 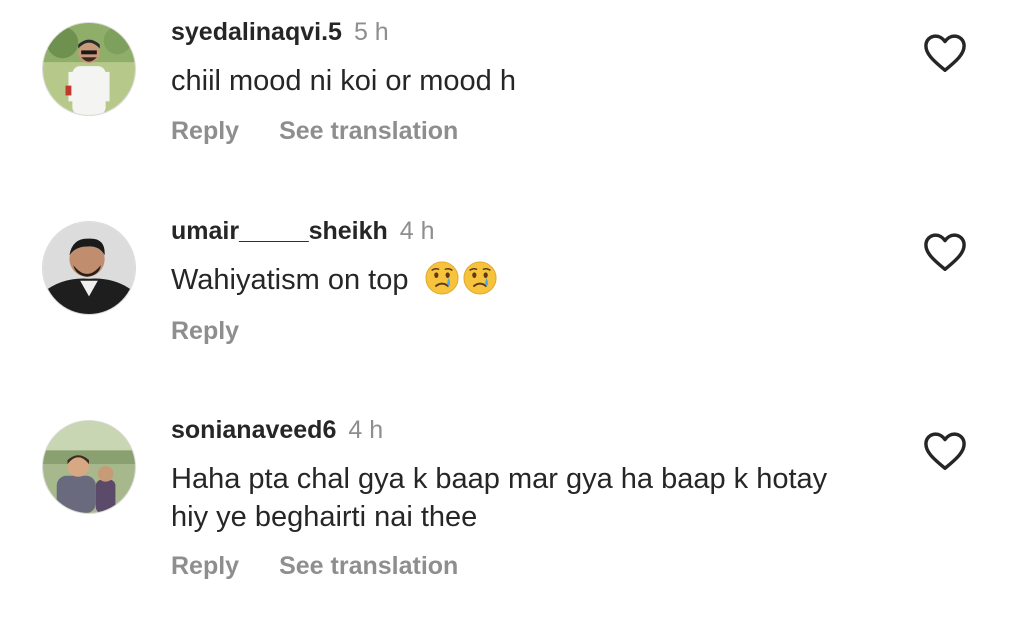 I want to click on comment-text: chiil mood ni koi or mood h, so click(x=343, y=81).